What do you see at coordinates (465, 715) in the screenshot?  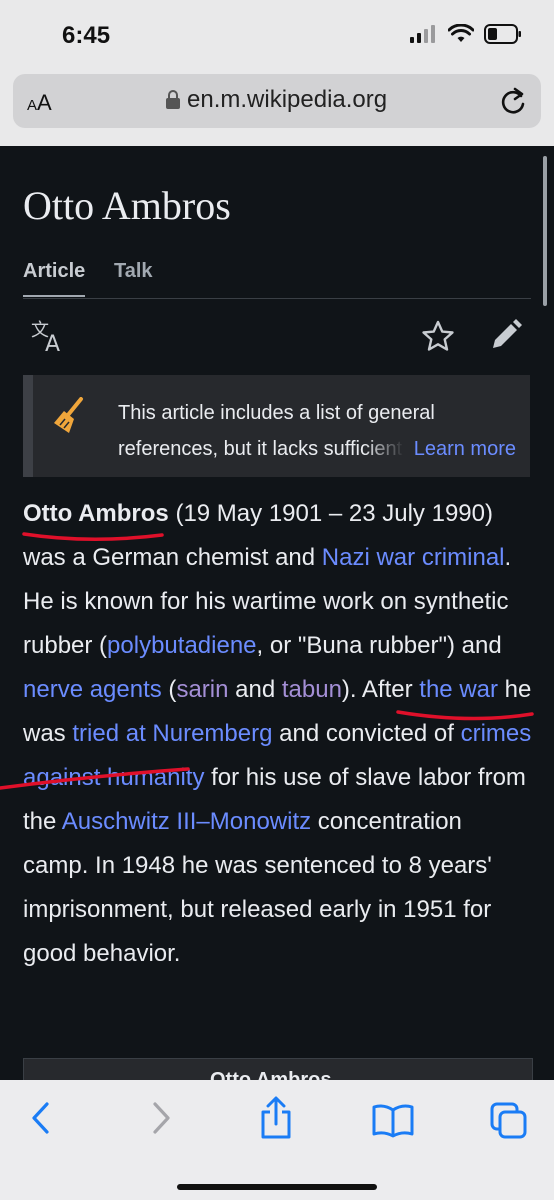 I see `red-underline-nerve-agents` at bounding box center [465, 715].